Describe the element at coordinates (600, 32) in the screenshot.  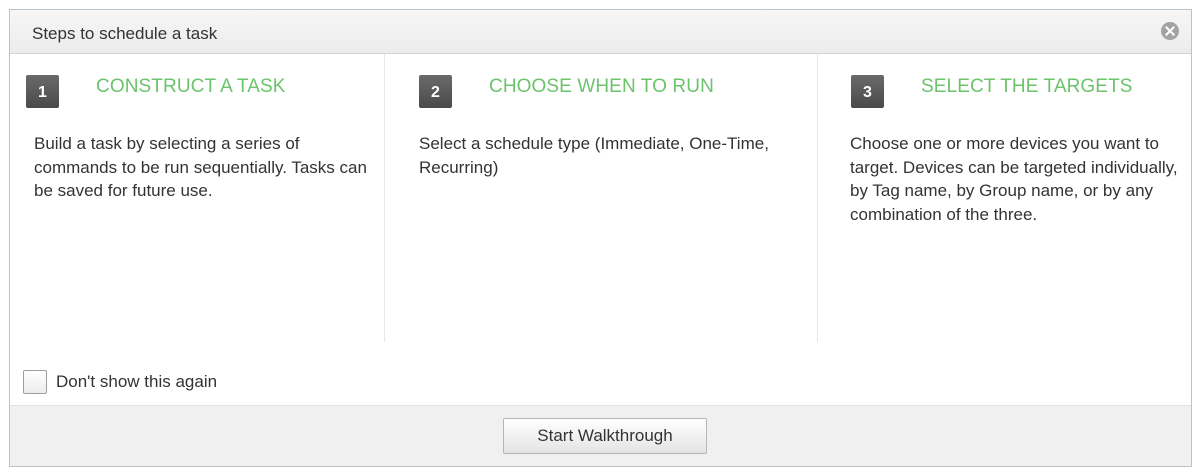
I see `dialog-title-bar: Steps to schedule a task` at that location.